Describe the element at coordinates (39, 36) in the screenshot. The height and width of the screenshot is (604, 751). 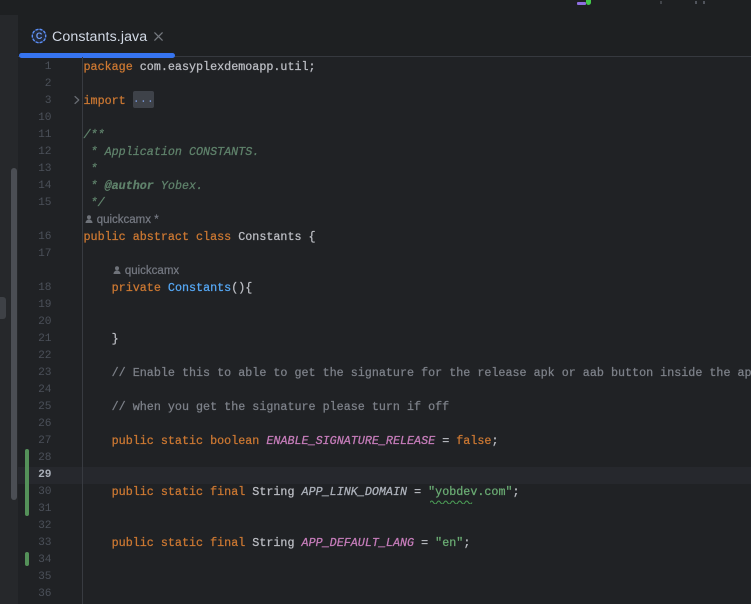
I see `svg-text: C` at that location.